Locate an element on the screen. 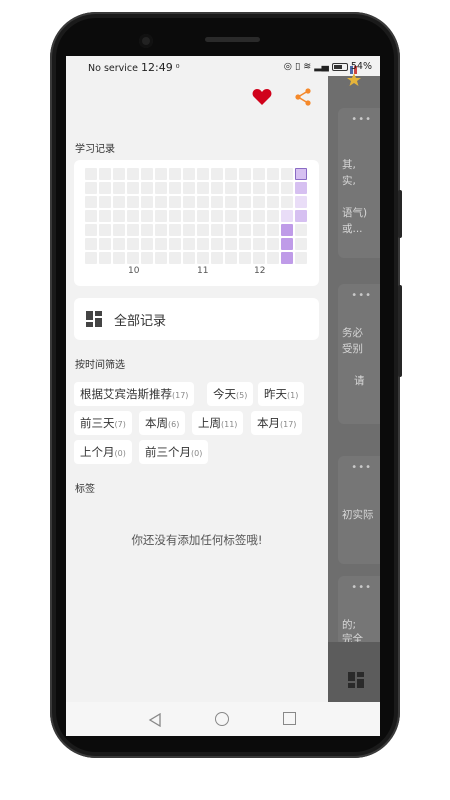 Image resolution: width=450 pixels, height=800 pixels. background-snippet: 请 is located at coordinates (359, 381).